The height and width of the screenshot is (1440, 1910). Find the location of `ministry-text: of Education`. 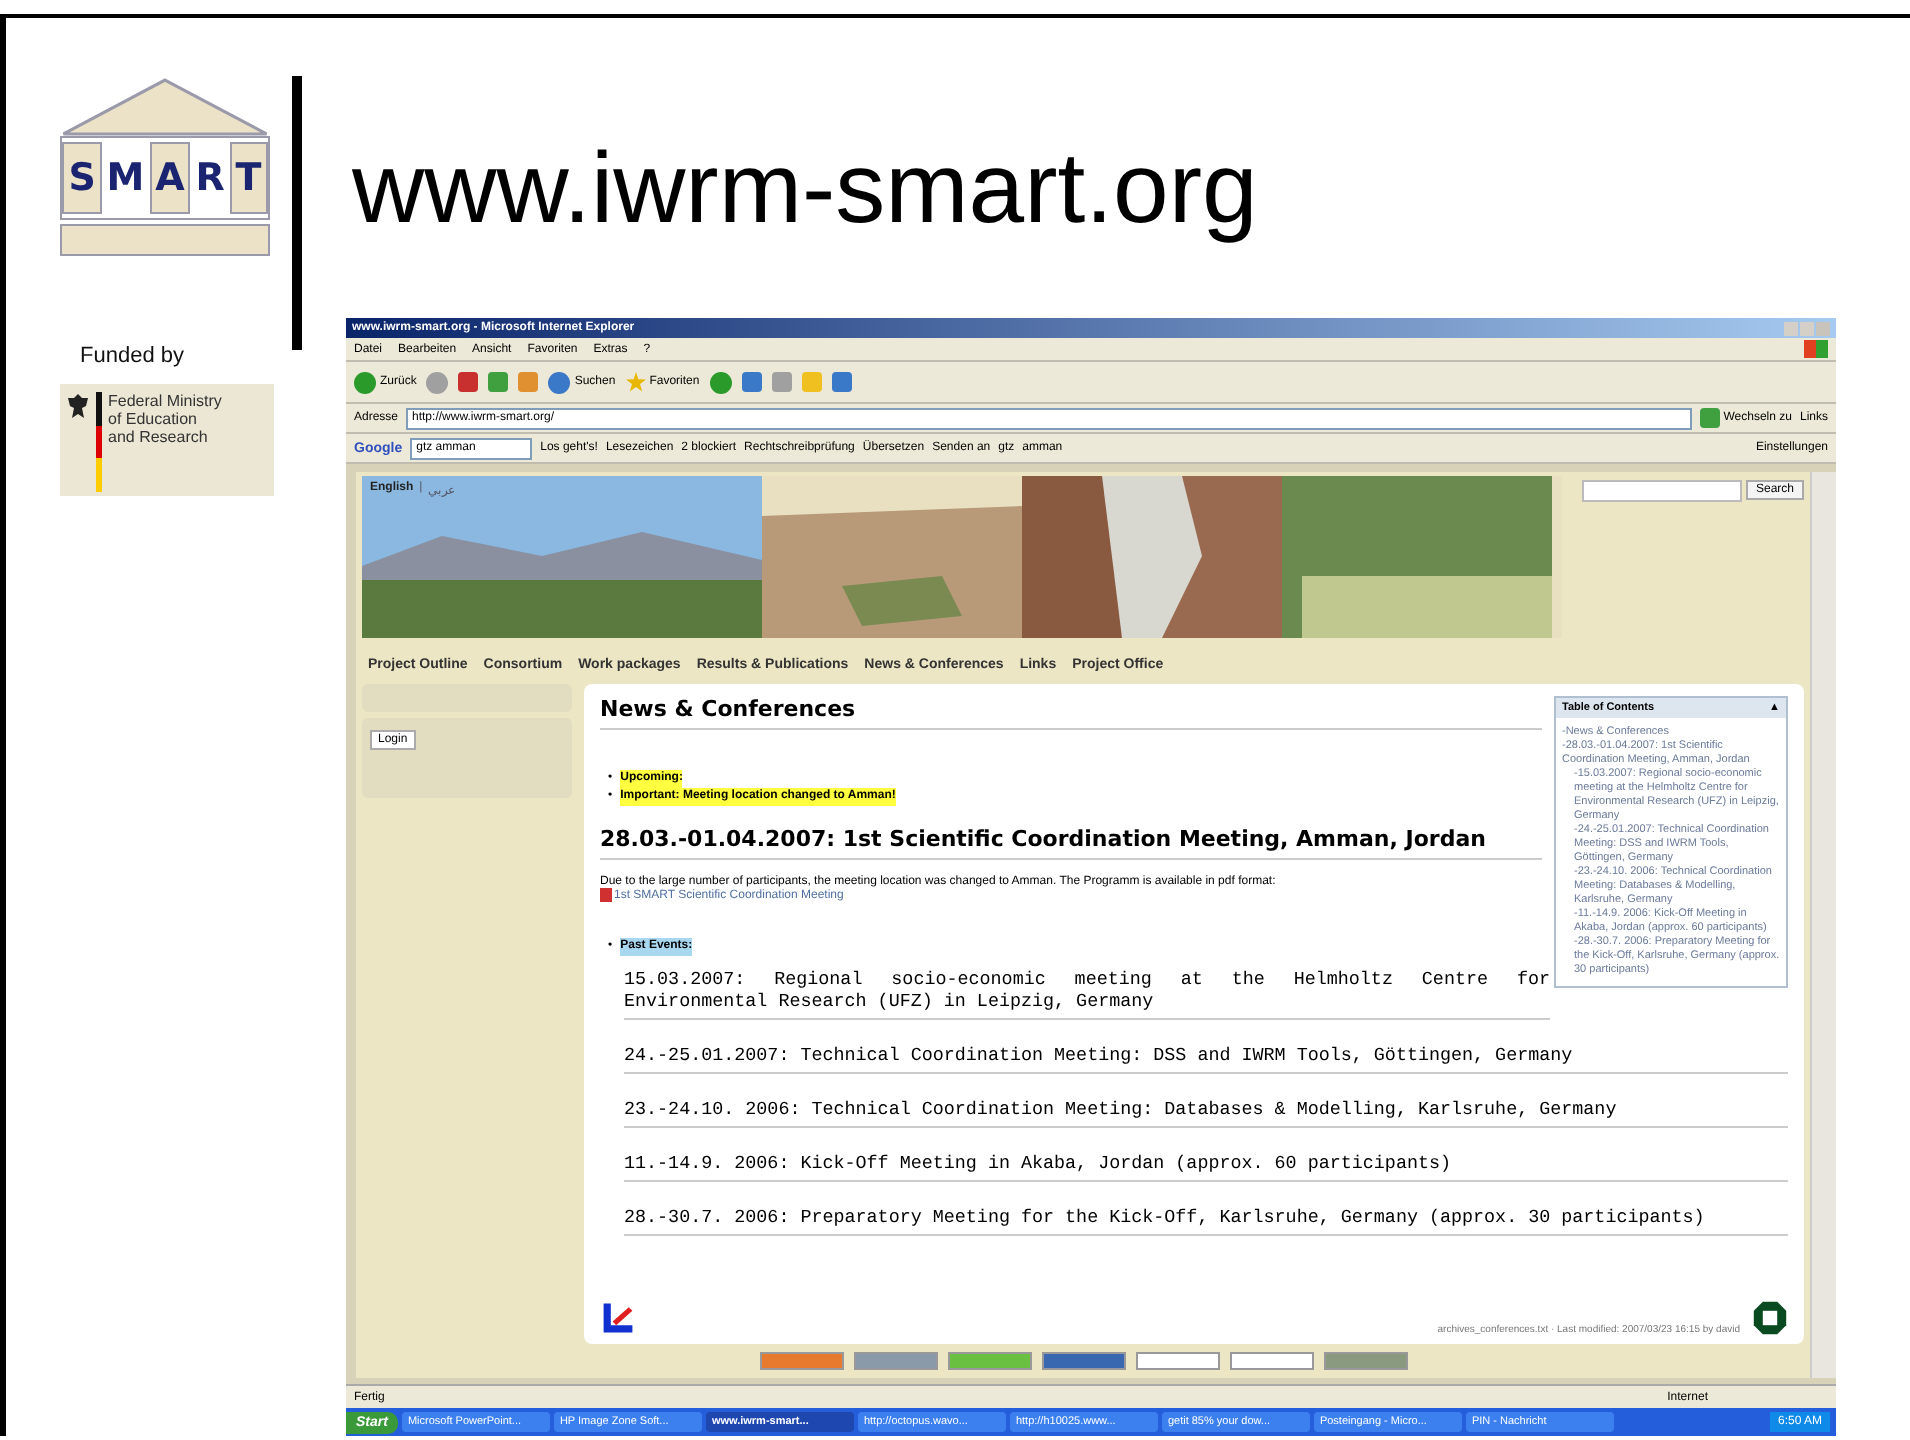

ministry-text: of Education is located at coordinates (153, 419).